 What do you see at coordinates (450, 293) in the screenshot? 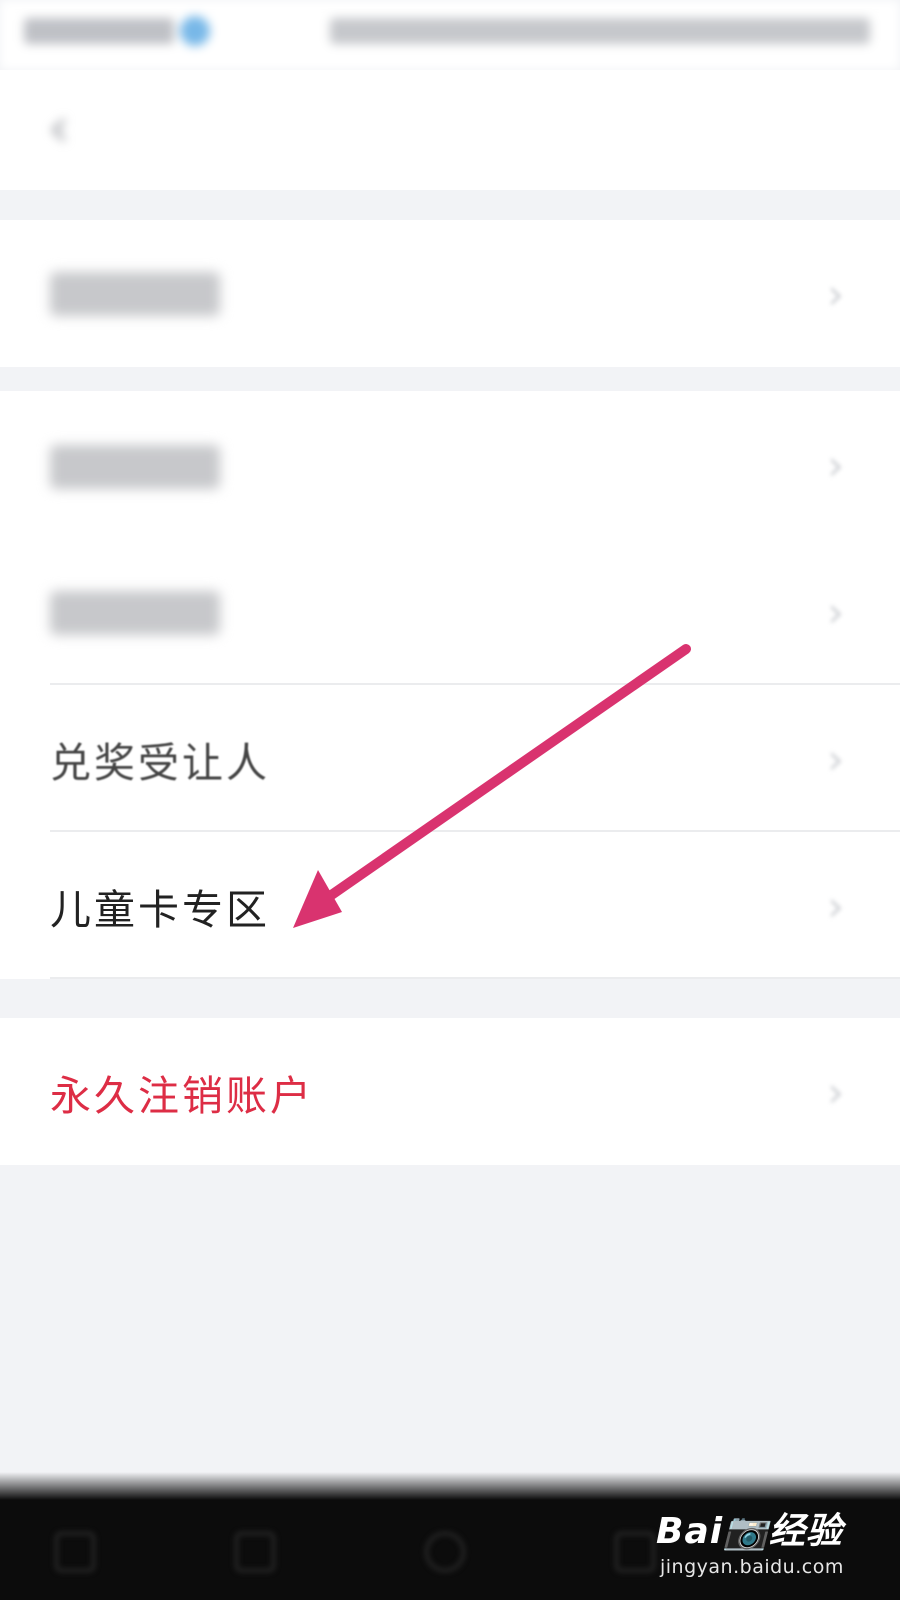
I see `blurred-item-mask` at bounding box center [450, 293].